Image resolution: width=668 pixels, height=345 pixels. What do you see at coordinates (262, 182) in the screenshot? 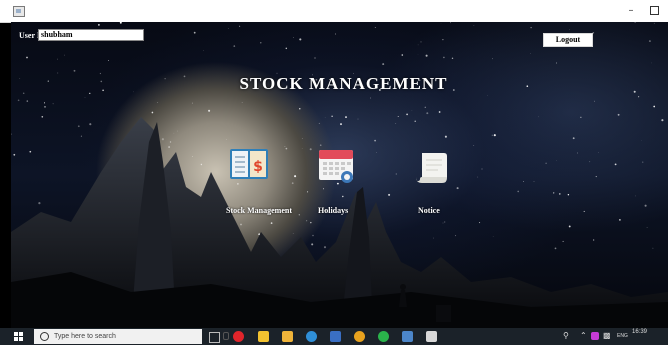
I see `stock-management-menu-item: $ Stock Management` at bounding box center [262, 182].